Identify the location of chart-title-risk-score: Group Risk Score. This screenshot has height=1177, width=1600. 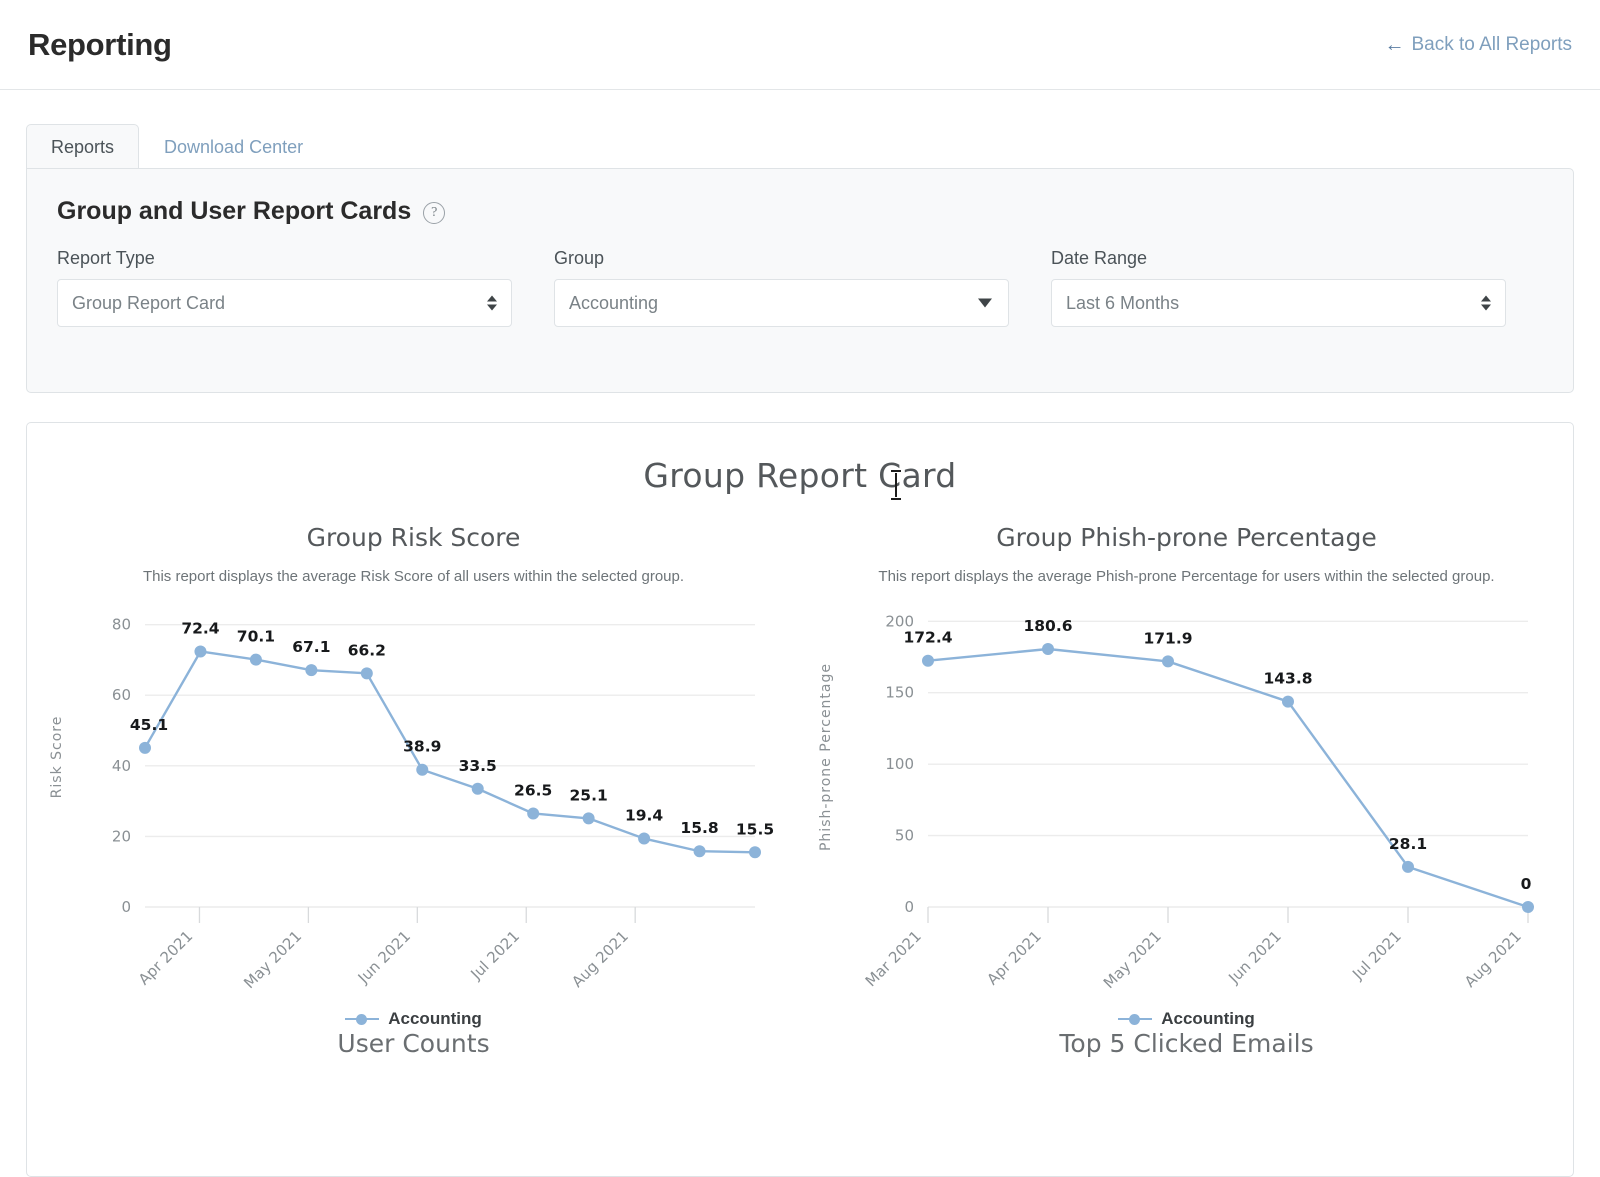
(413, 537).